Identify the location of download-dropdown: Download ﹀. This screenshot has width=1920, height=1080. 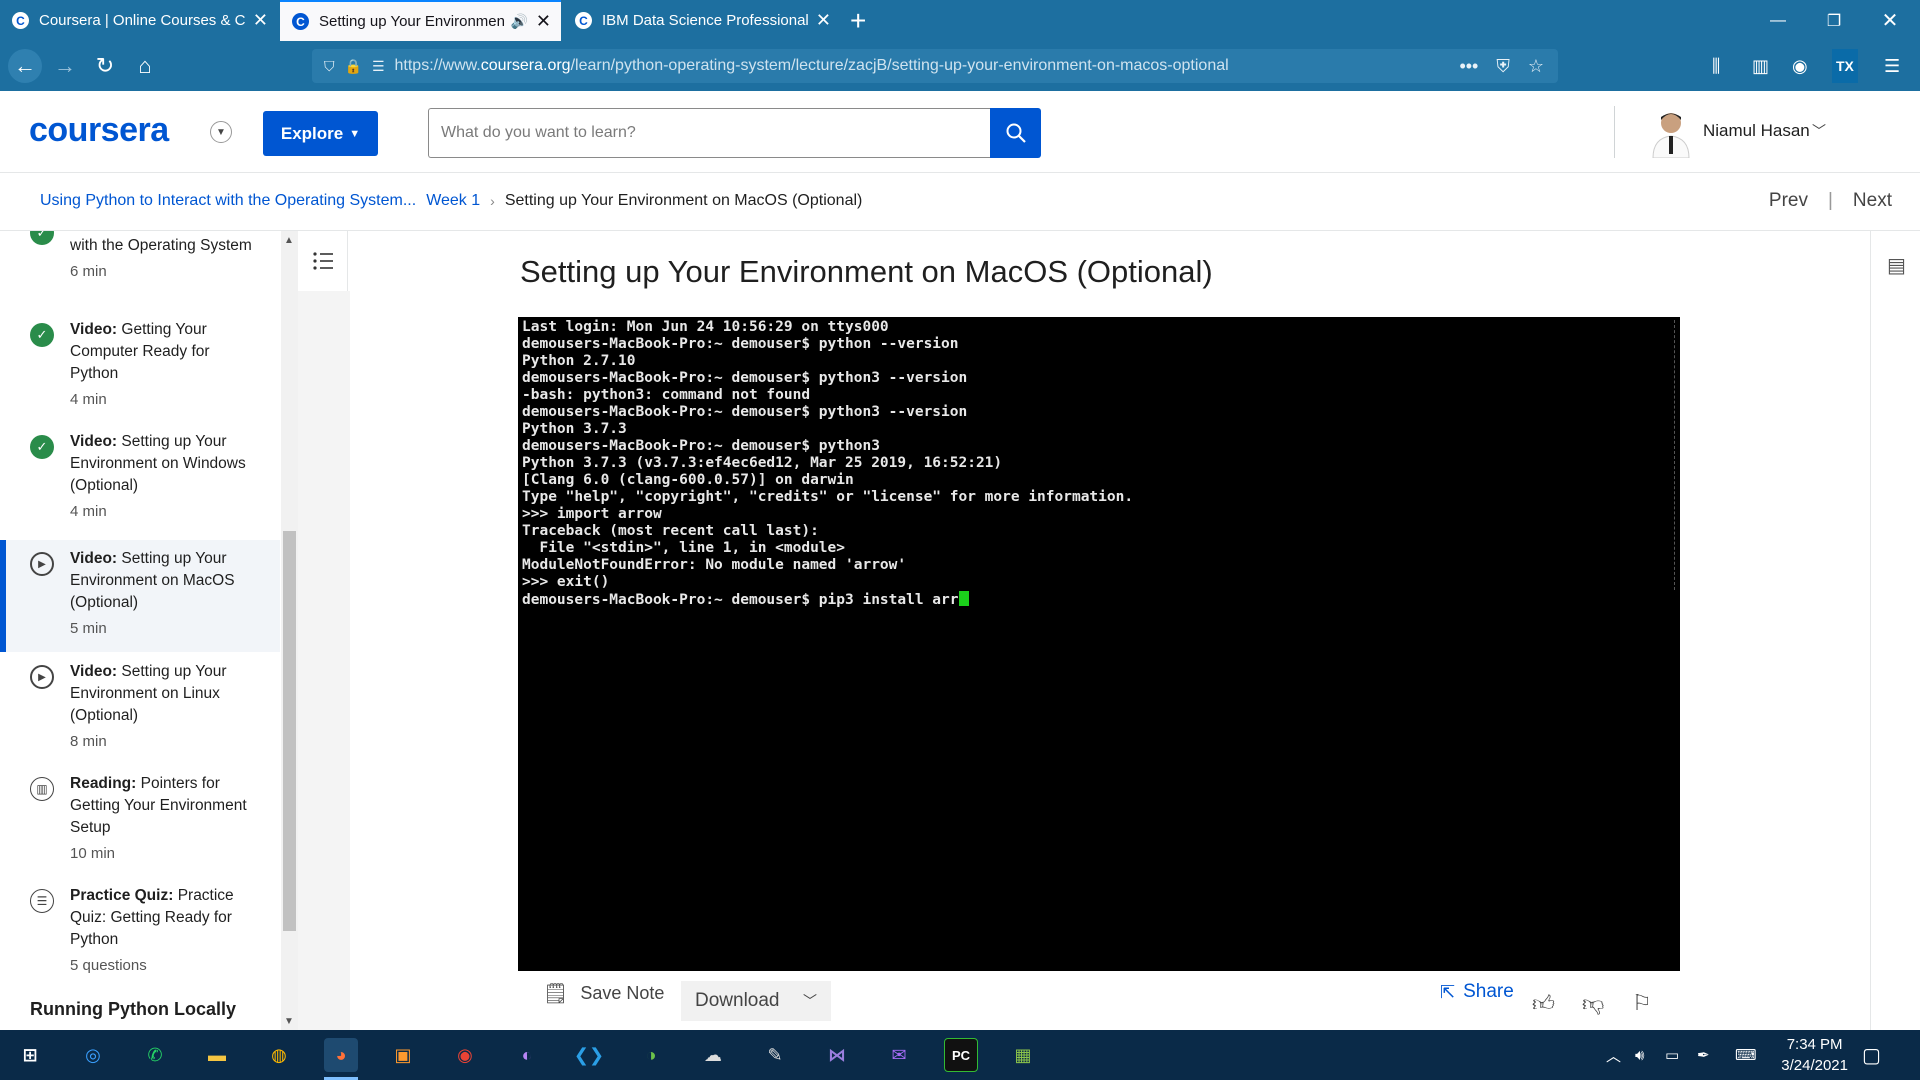
(756, 1001).